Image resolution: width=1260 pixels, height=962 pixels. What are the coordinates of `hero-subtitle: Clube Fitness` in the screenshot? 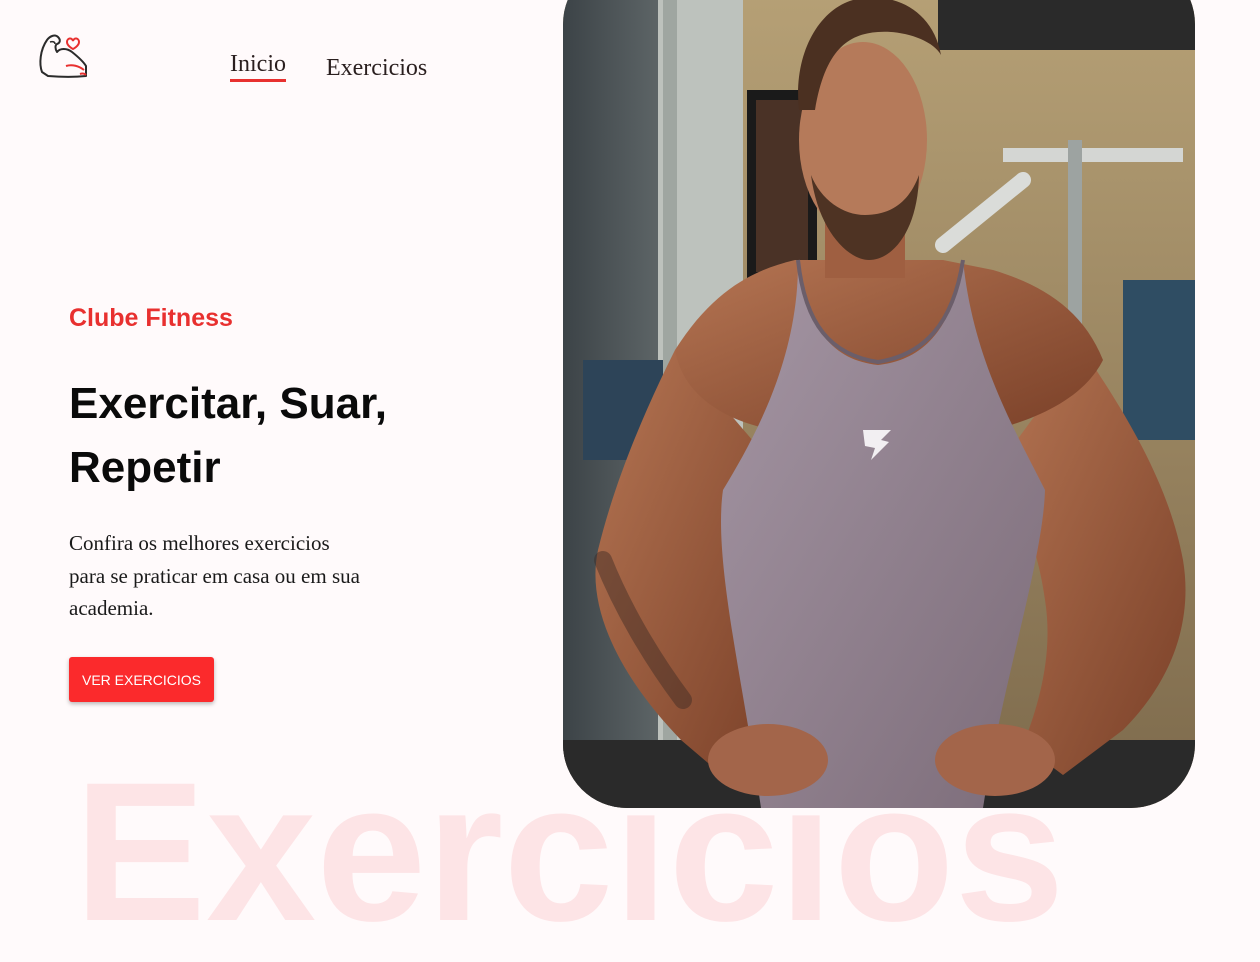 It's located at (151, 318).